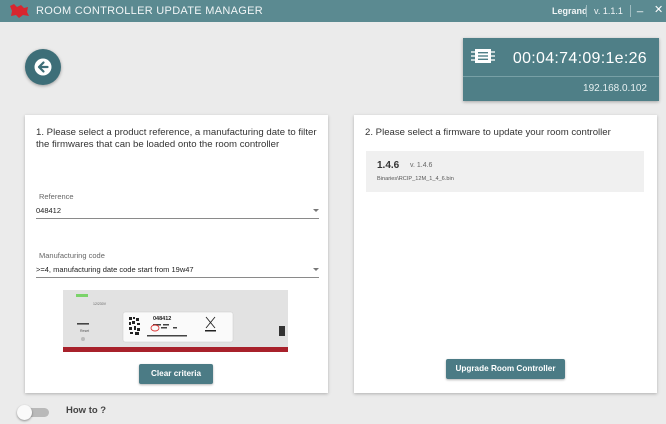  What do you see at coordinates (570, 11) in the screenshot?
I see `vendor-name: Legrand` at bounding box center [570, 11].